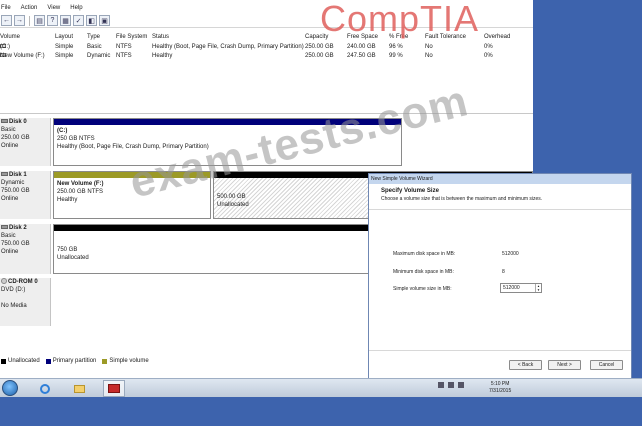 The width and height of the screenshot is (642, 426). What do you see at coordinates (5, 47) in the screenshot?
I see `volume-name-text: (C:)` at bounding box center [5, 47].